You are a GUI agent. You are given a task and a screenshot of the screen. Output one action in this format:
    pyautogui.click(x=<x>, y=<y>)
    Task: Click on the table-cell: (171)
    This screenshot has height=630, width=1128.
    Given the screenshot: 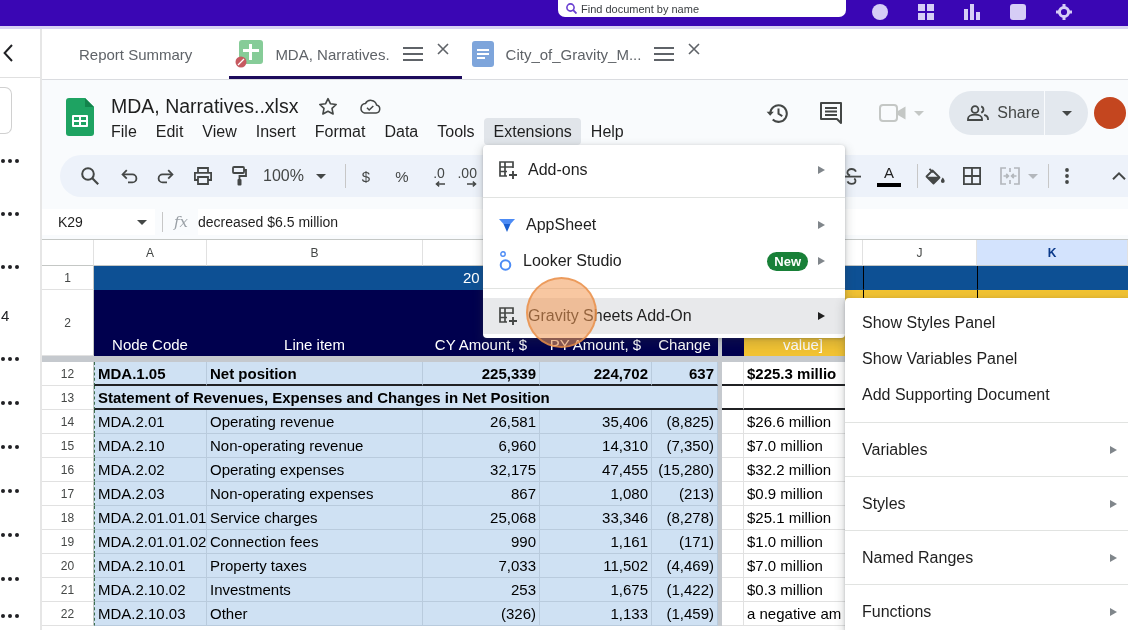 What is the action you would take?
    pyautogui.click(x=685, y=542)
    